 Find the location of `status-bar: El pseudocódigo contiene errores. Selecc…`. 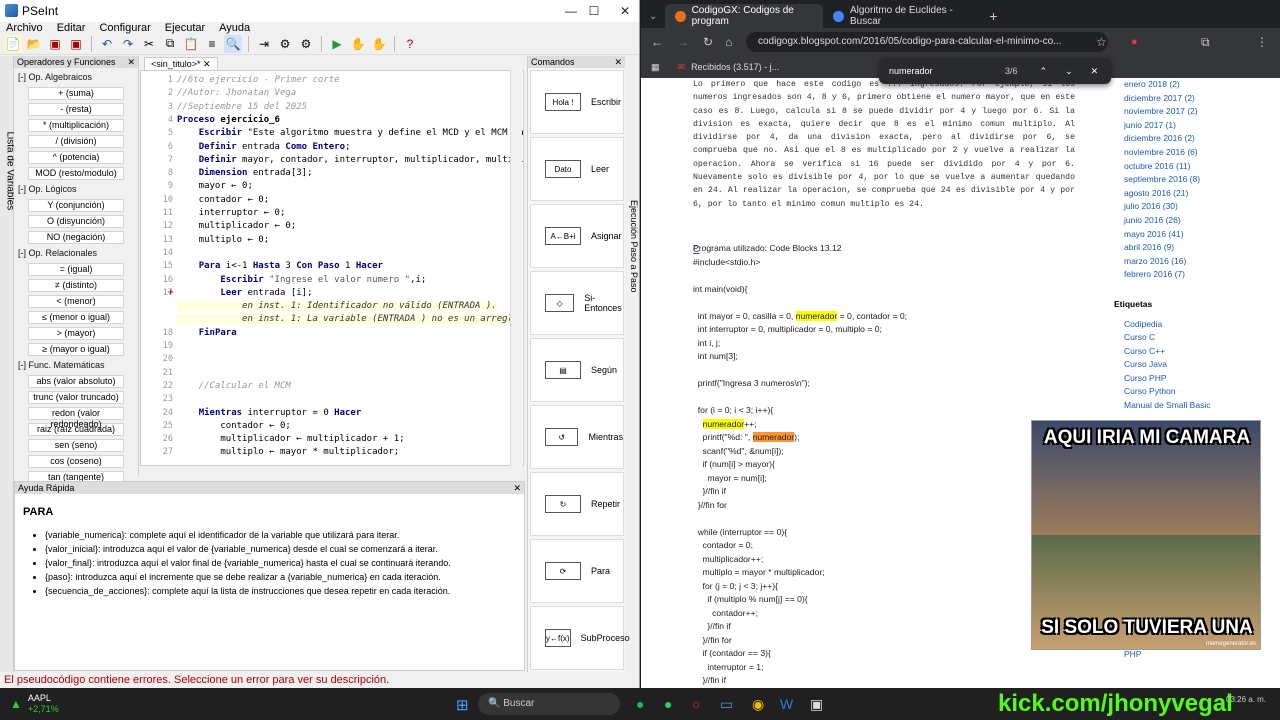

status-bar: El pseudocódigo contiene errores. Selecc… is located at coordinates (319, 680).